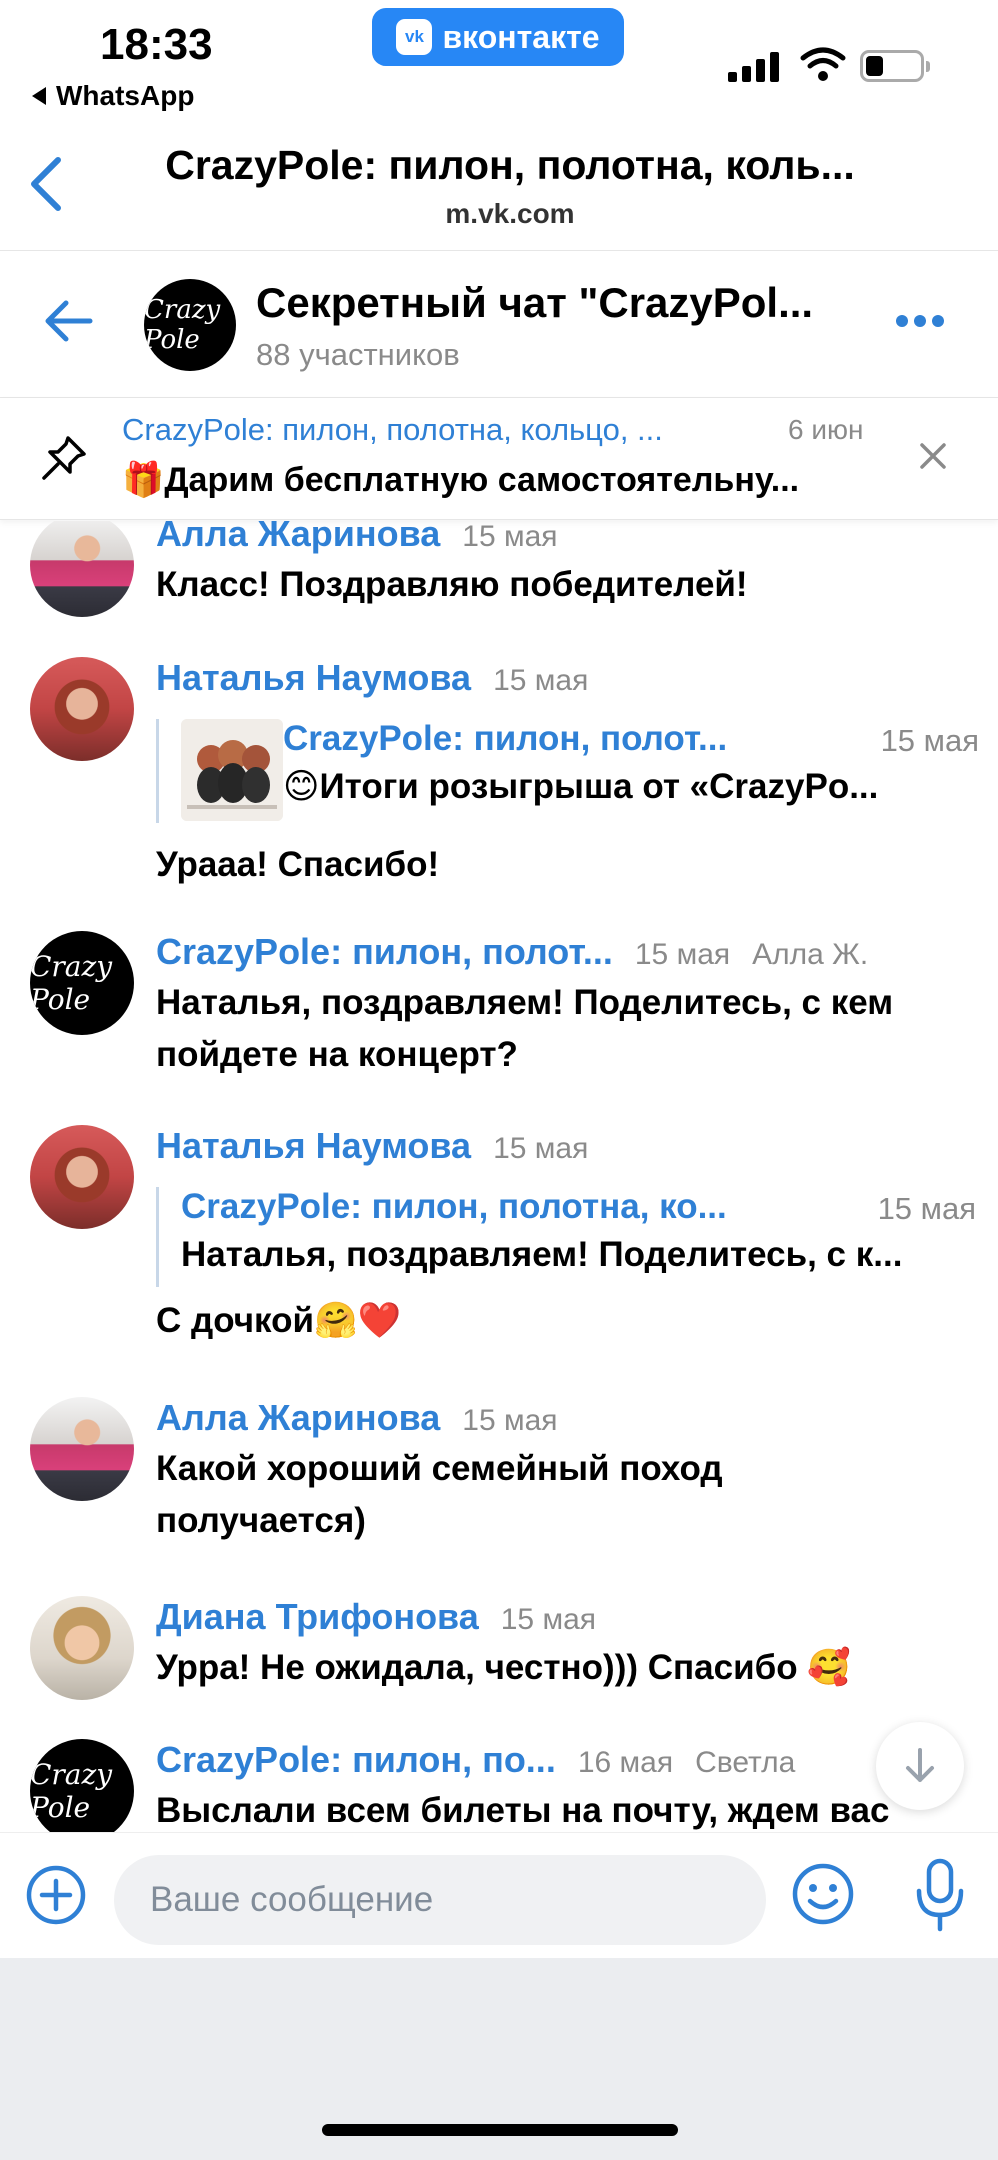 This screenshot has width=998, height=2160. Describe the element at coordinates (439, 1468) in the screenshot. I see `message-text-line: Какой хороший семейный поход` at that location.